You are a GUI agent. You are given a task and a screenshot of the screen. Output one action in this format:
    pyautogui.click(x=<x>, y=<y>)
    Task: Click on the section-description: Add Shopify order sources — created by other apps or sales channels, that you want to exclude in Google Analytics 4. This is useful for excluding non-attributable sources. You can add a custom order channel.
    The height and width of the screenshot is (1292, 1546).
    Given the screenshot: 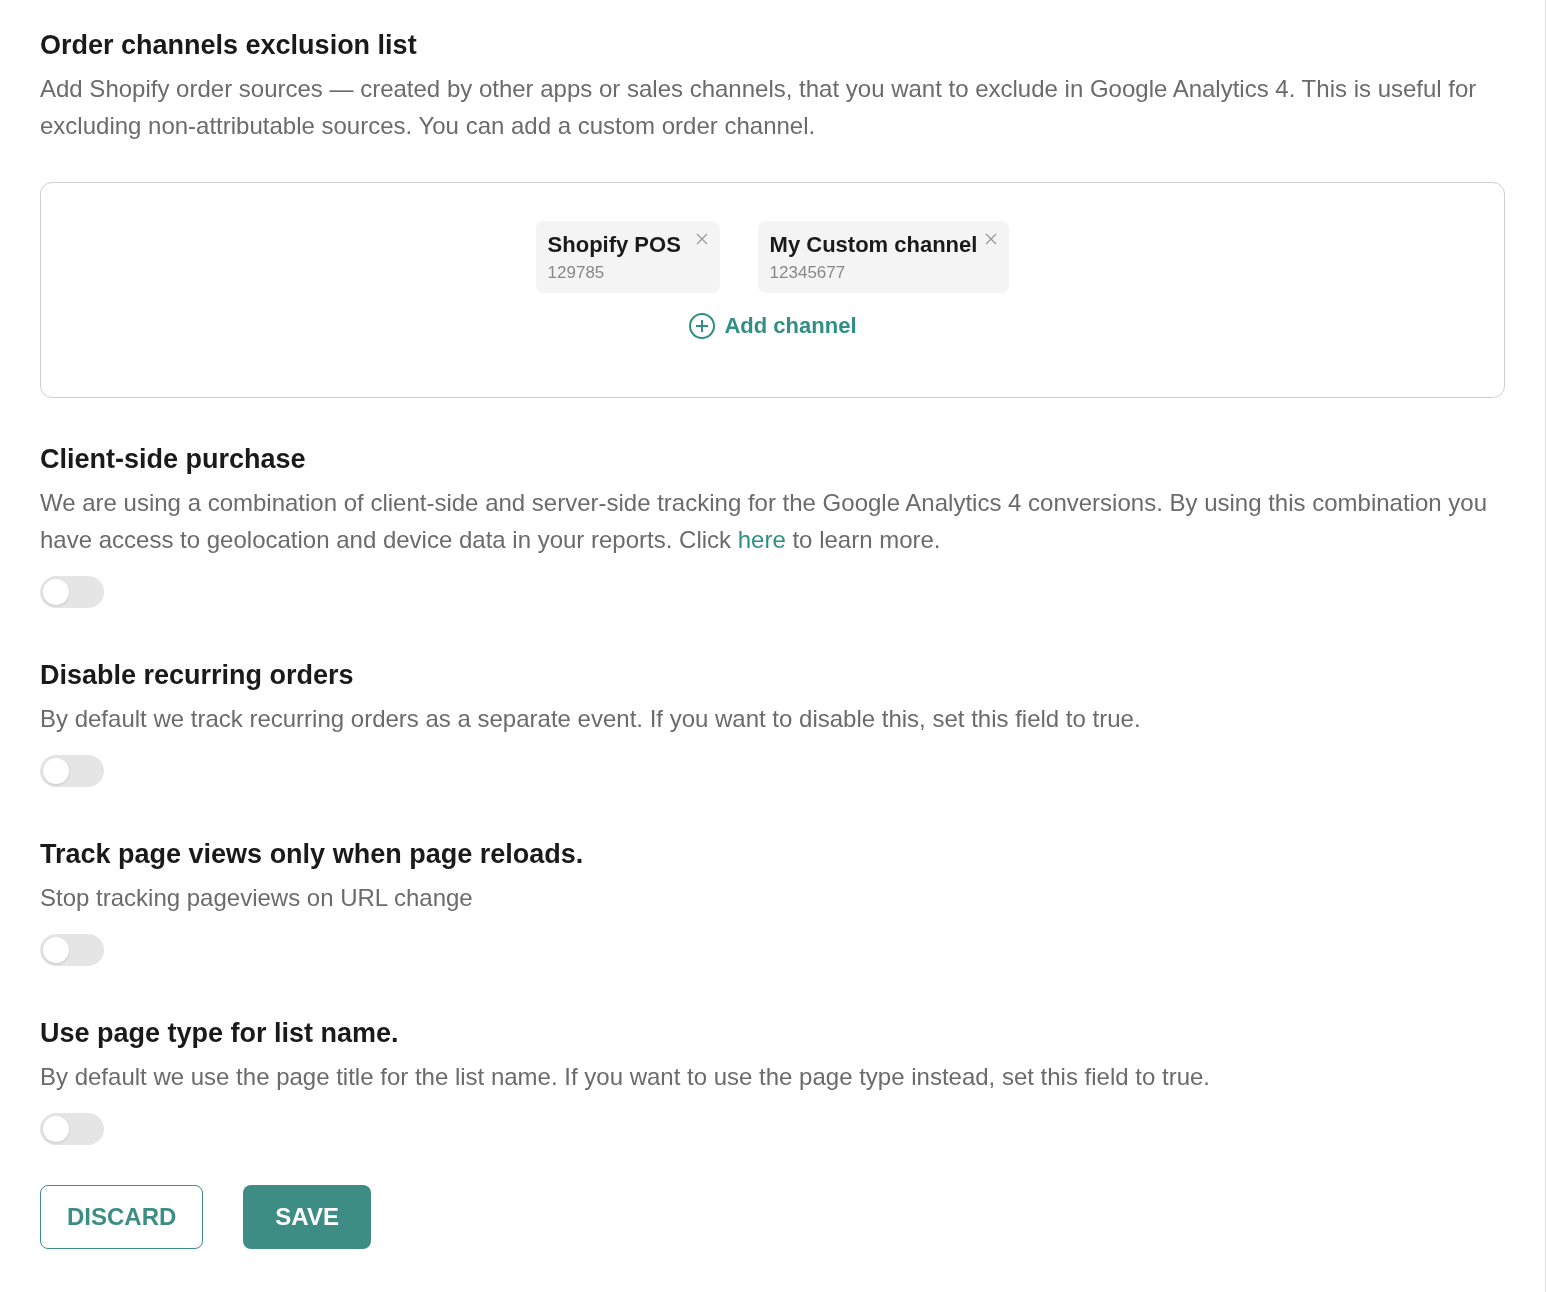 What is the action you would take?
    pyautogui.click(x=759, y=107)
    